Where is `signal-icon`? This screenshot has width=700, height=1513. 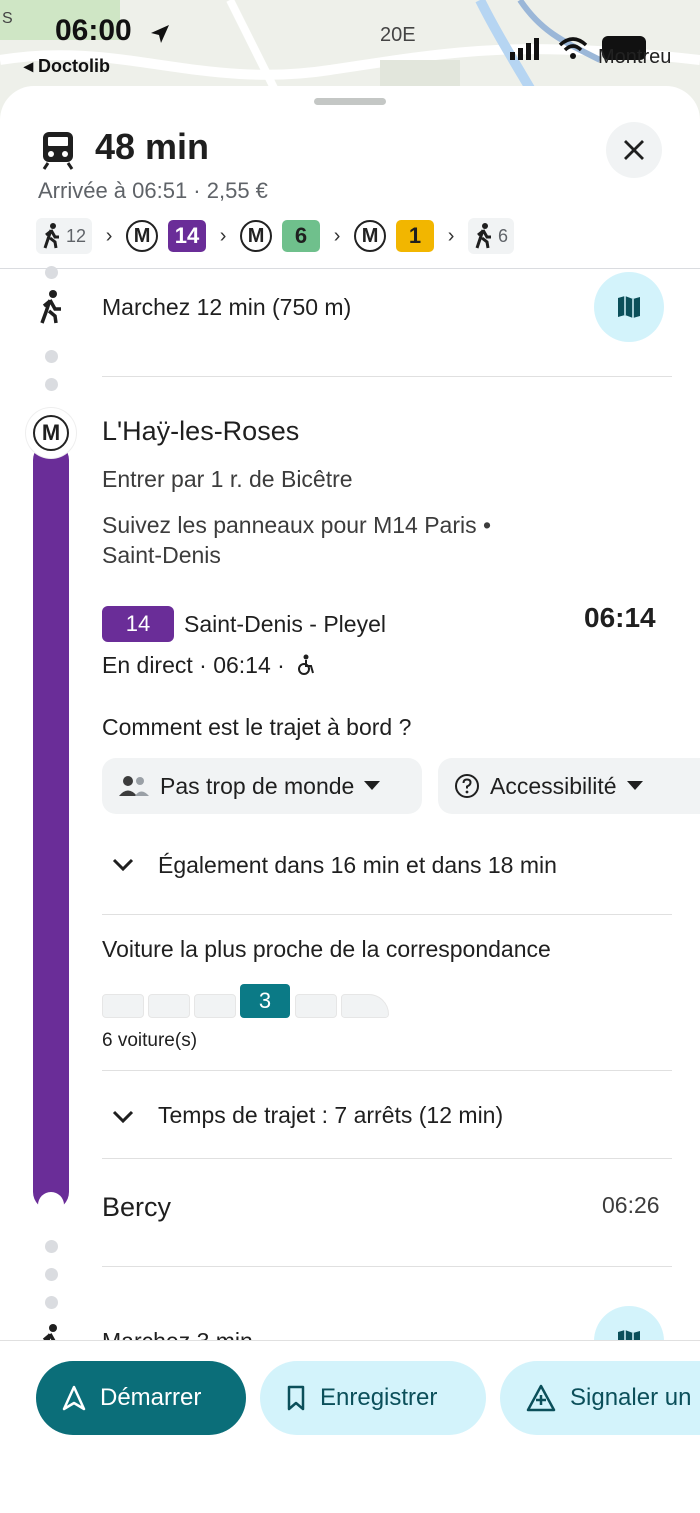 signal-icon is located at coordinates (524, 49).